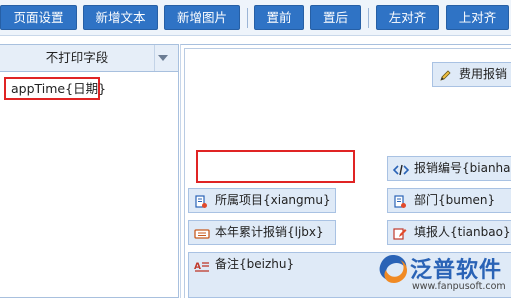 This screenshot has height=298, width=511. What do you see at coordinates (462, 168) in the screenshot?
I see `field-label: 报销编号{bianhao` at bounding box center [462, 168].